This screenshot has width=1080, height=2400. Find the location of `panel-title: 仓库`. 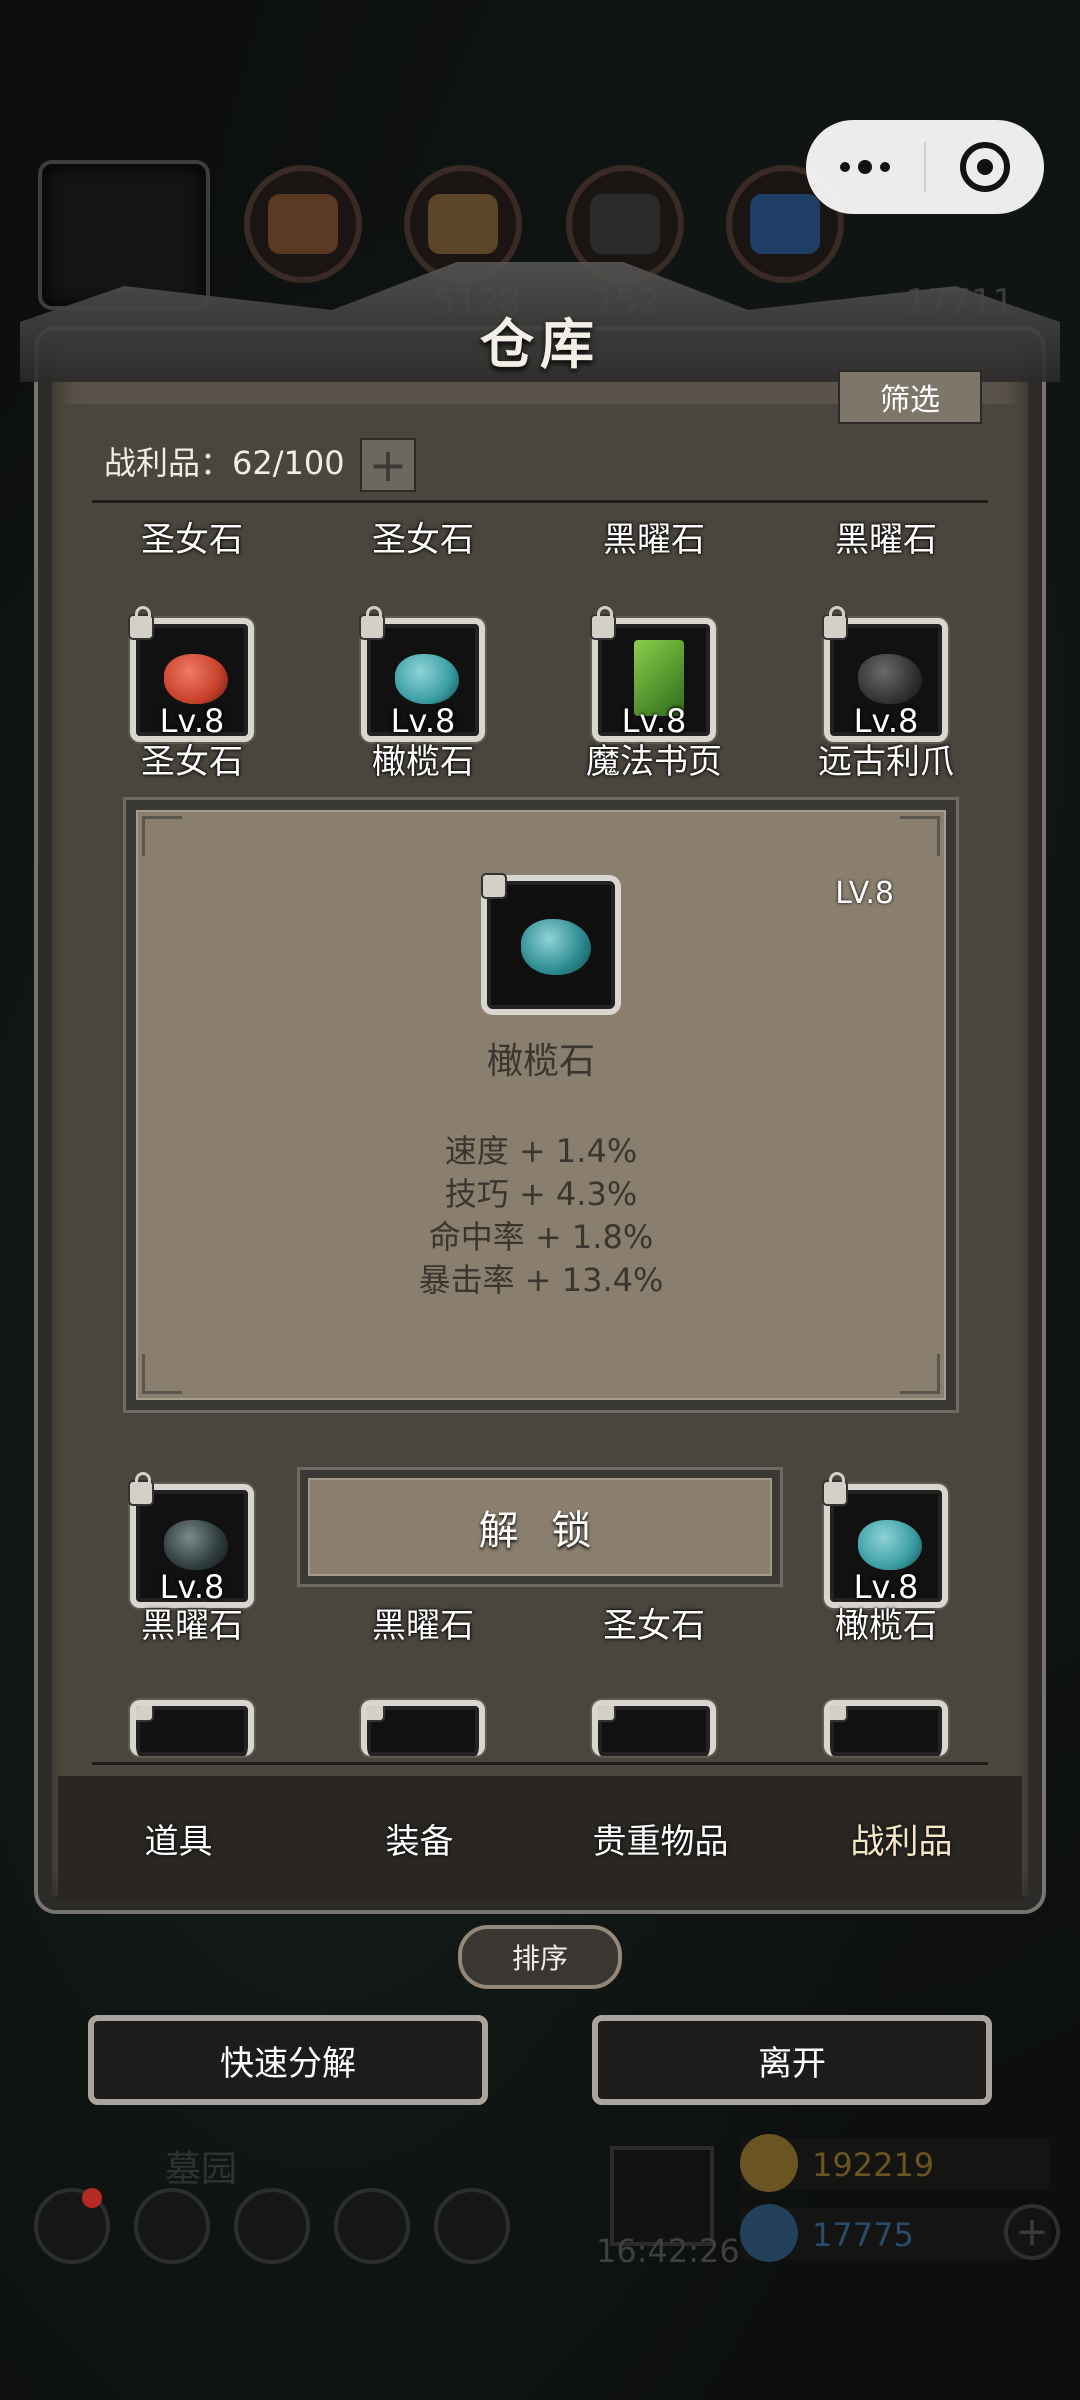

panel-title: 仓库 is located at coordinates (540, 344).